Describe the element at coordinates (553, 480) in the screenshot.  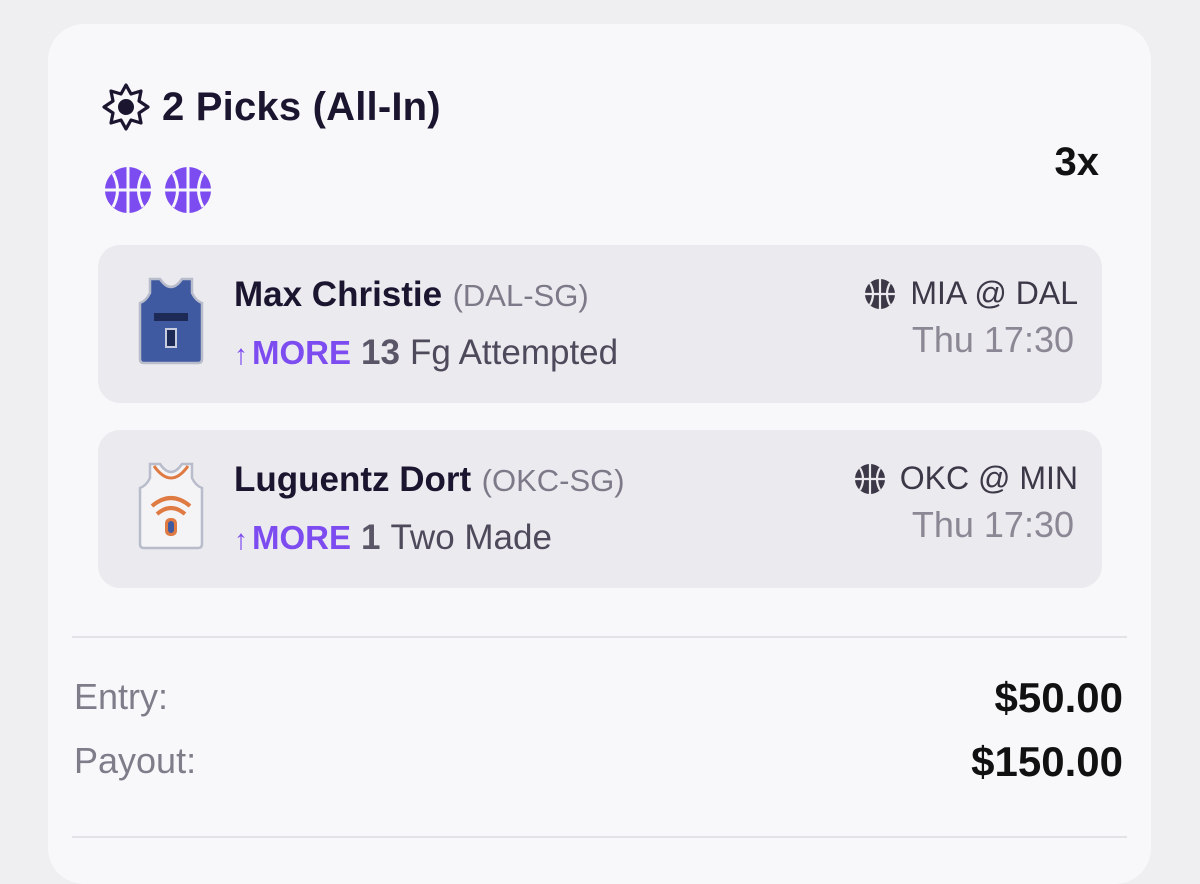
I see `player-team-position: (OKC-SG)` at that location.